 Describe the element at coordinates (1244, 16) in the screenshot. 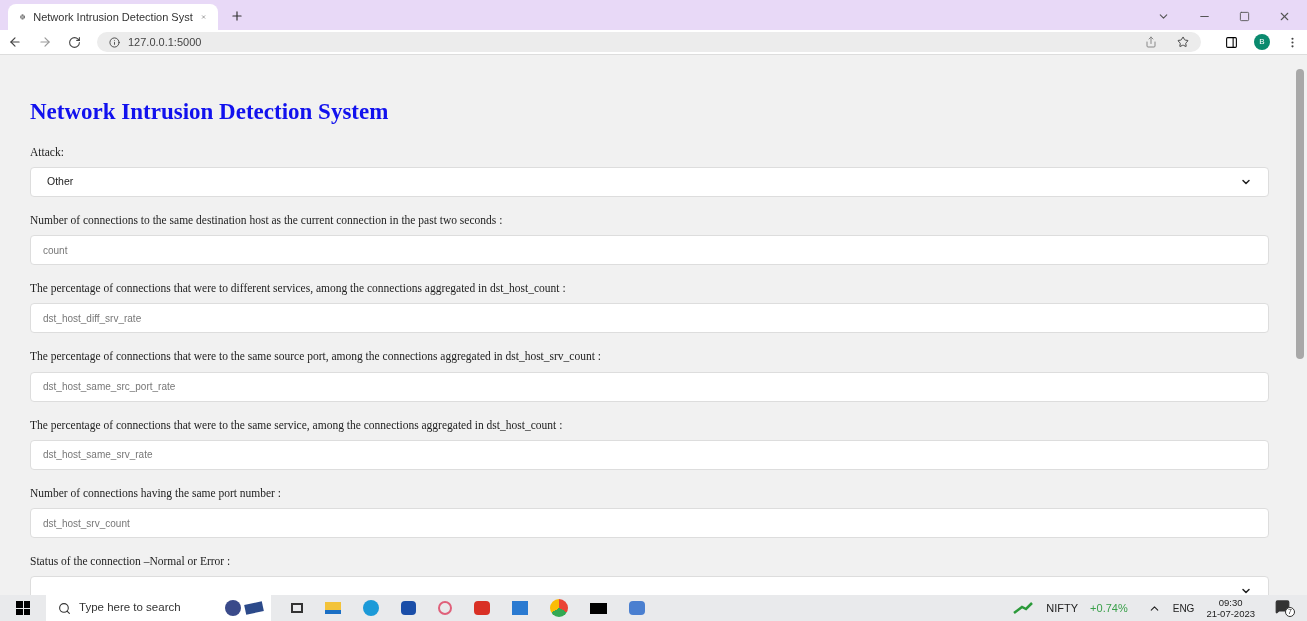

I see `maximize-icon` at that location.